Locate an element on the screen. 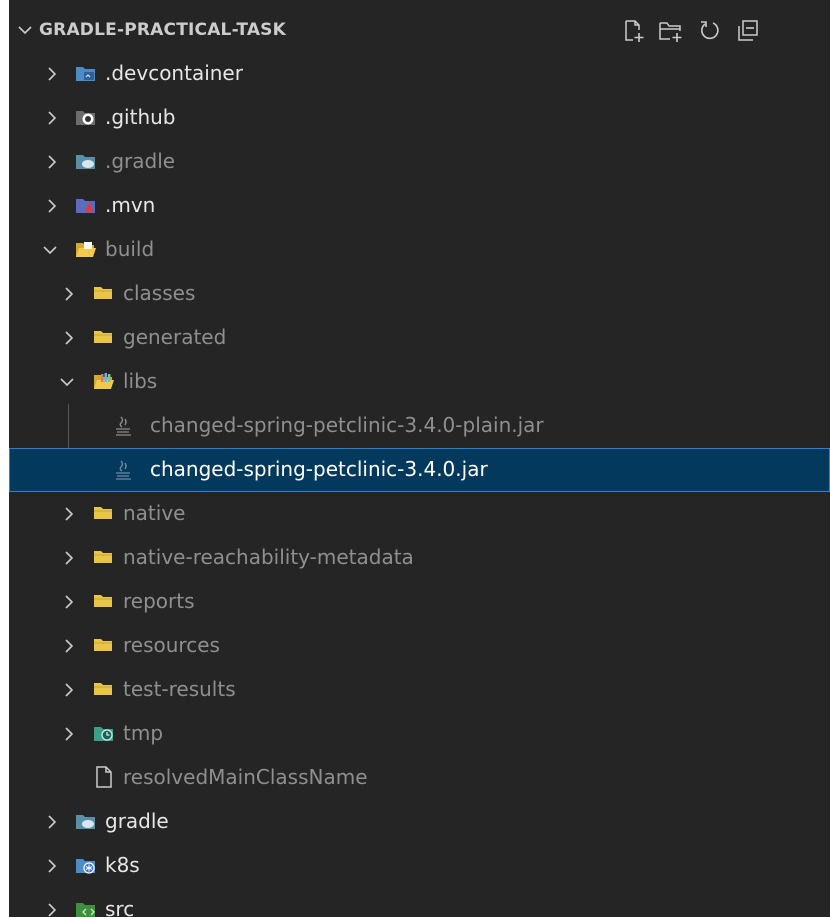 The image size is (830, 917). tree-item-github: .github is located at coordinates (419, 118).